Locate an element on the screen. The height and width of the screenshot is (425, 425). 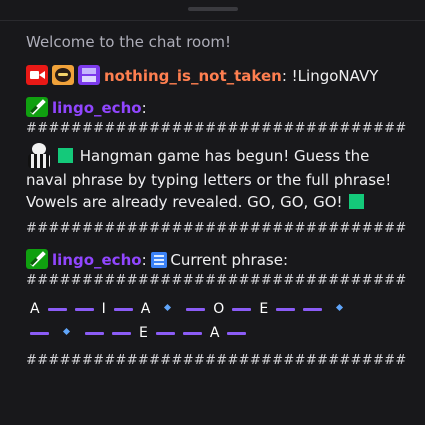
divider is located at coordinates (212, 20).